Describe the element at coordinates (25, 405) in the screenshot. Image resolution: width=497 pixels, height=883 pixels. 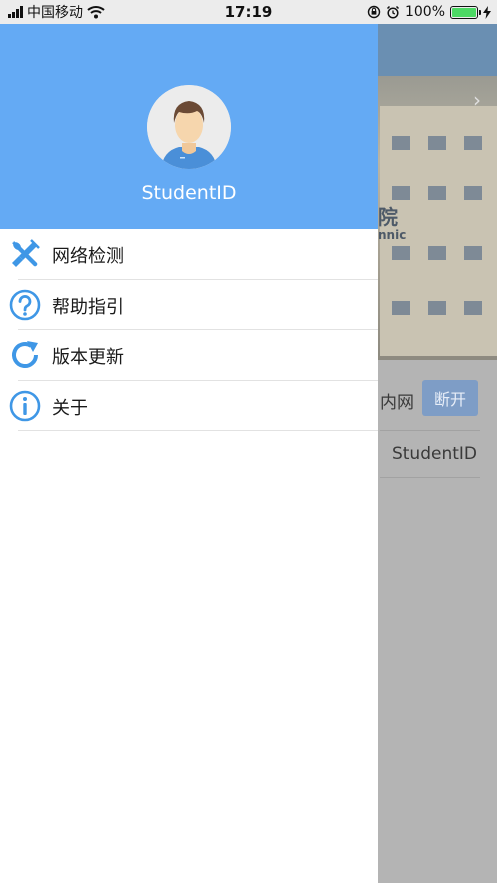
I see `info-circle-icon` at that location.